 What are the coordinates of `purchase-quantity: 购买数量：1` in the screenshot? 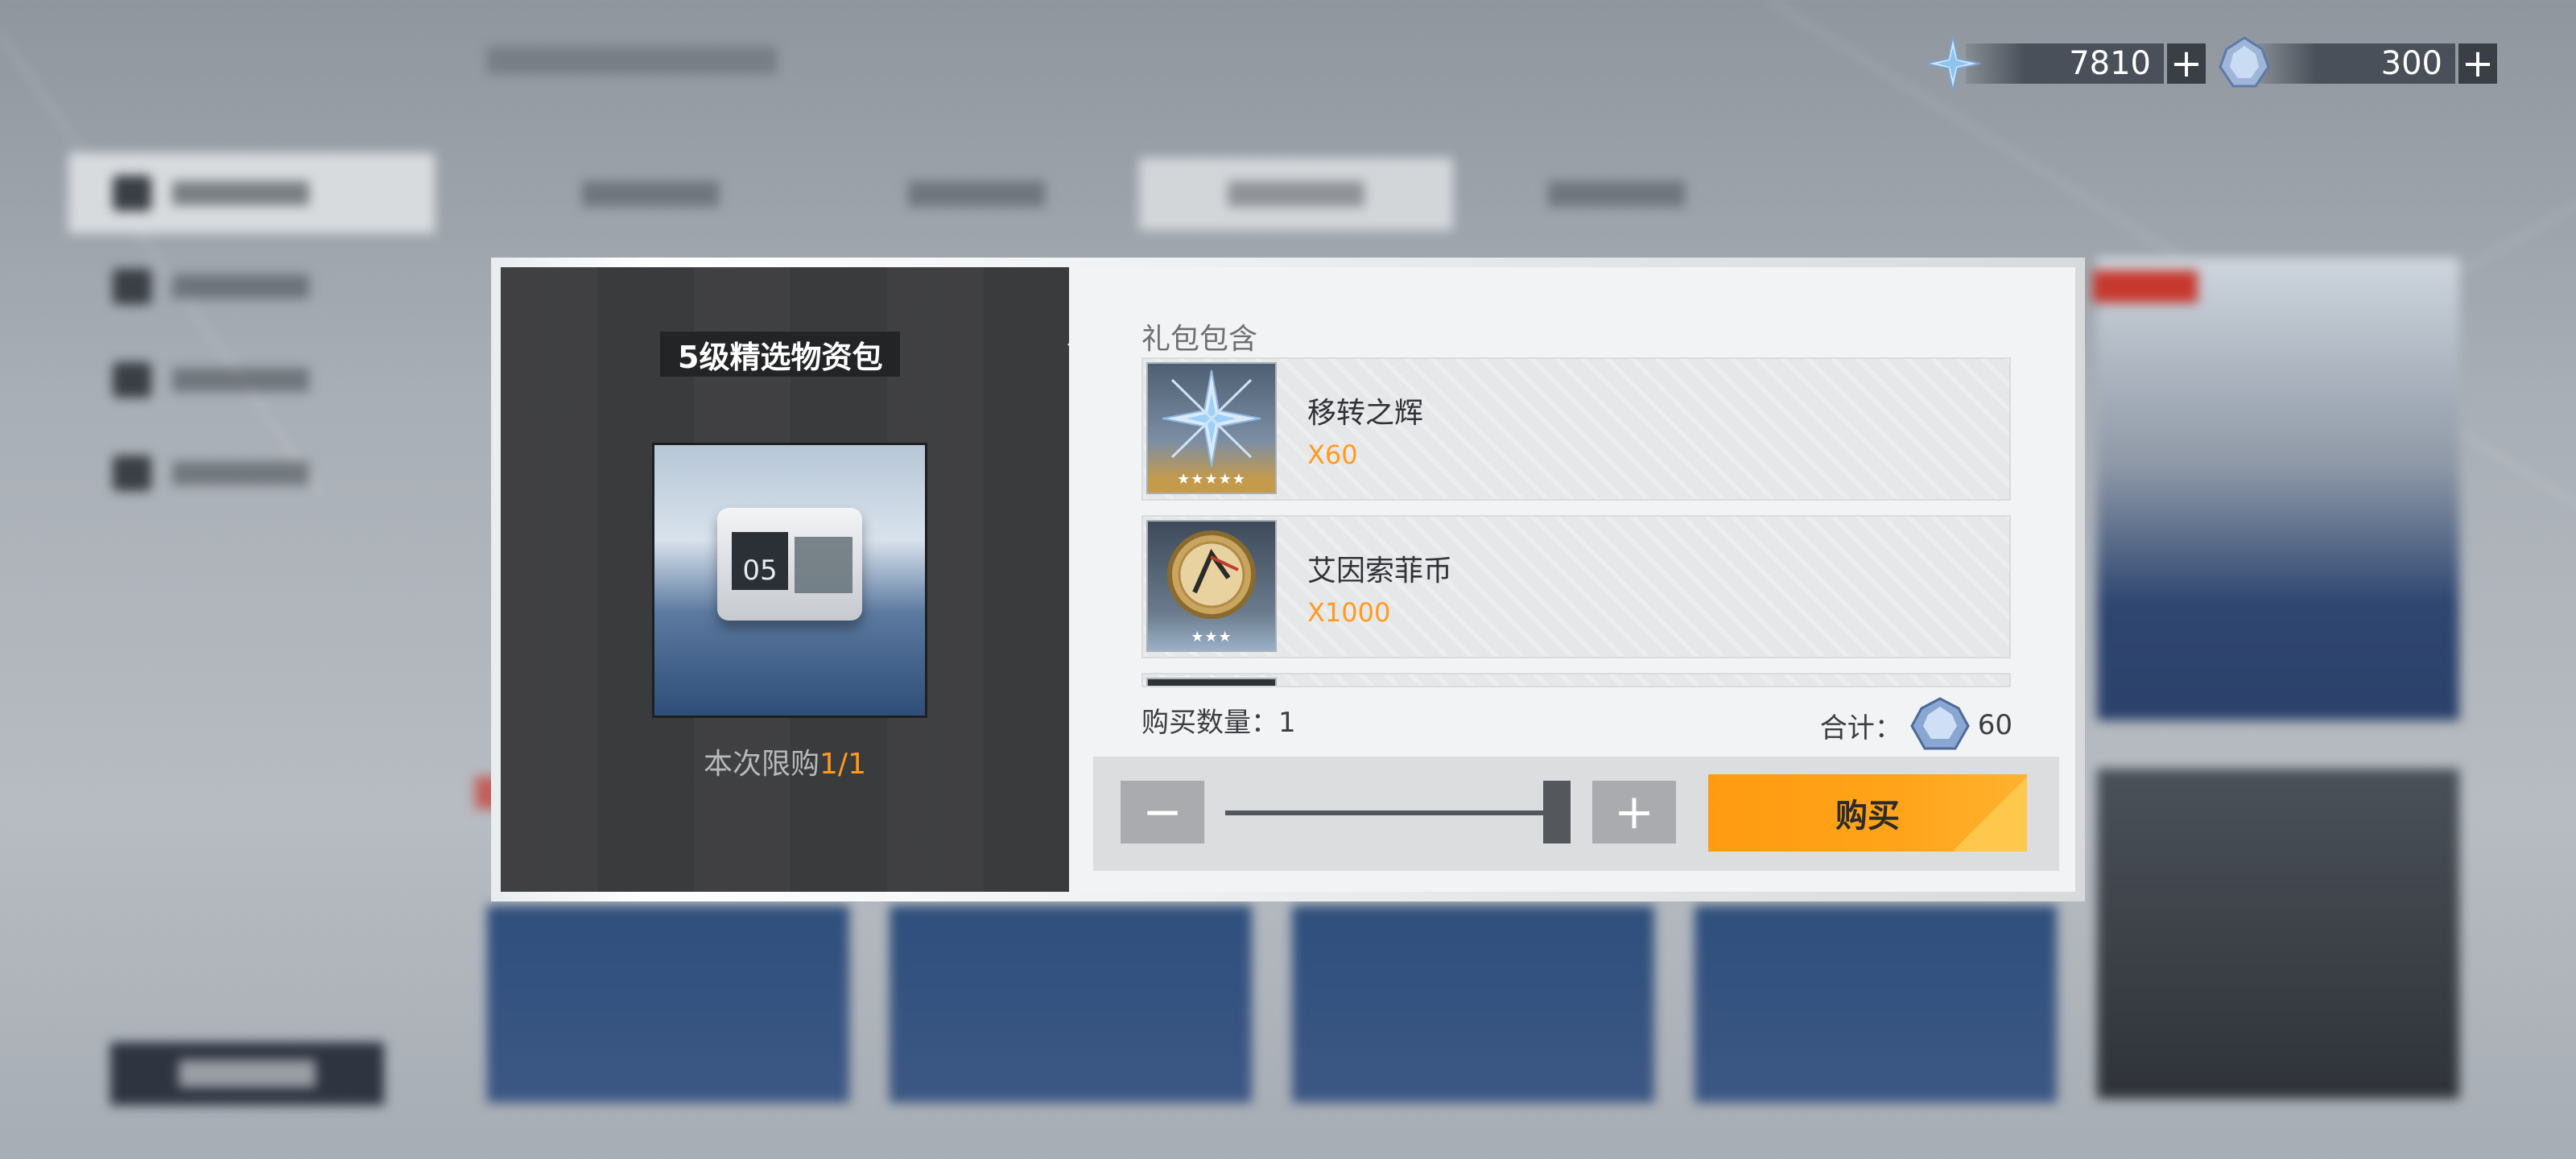 It's located at (1218, 720).